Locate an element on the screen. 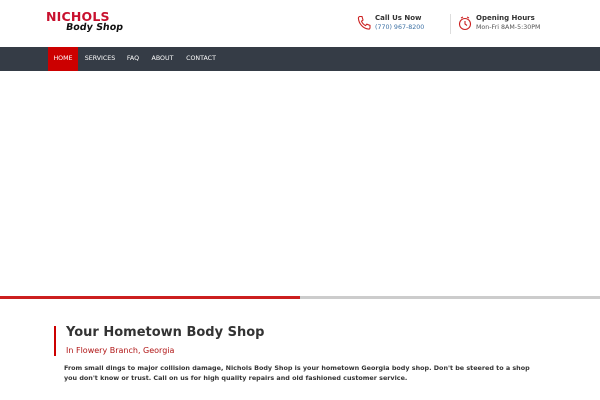 This screenshot has height=400, width=600. call-us-block: Call Us Now (770) 967-8200 is located at coordinates (402, 25).